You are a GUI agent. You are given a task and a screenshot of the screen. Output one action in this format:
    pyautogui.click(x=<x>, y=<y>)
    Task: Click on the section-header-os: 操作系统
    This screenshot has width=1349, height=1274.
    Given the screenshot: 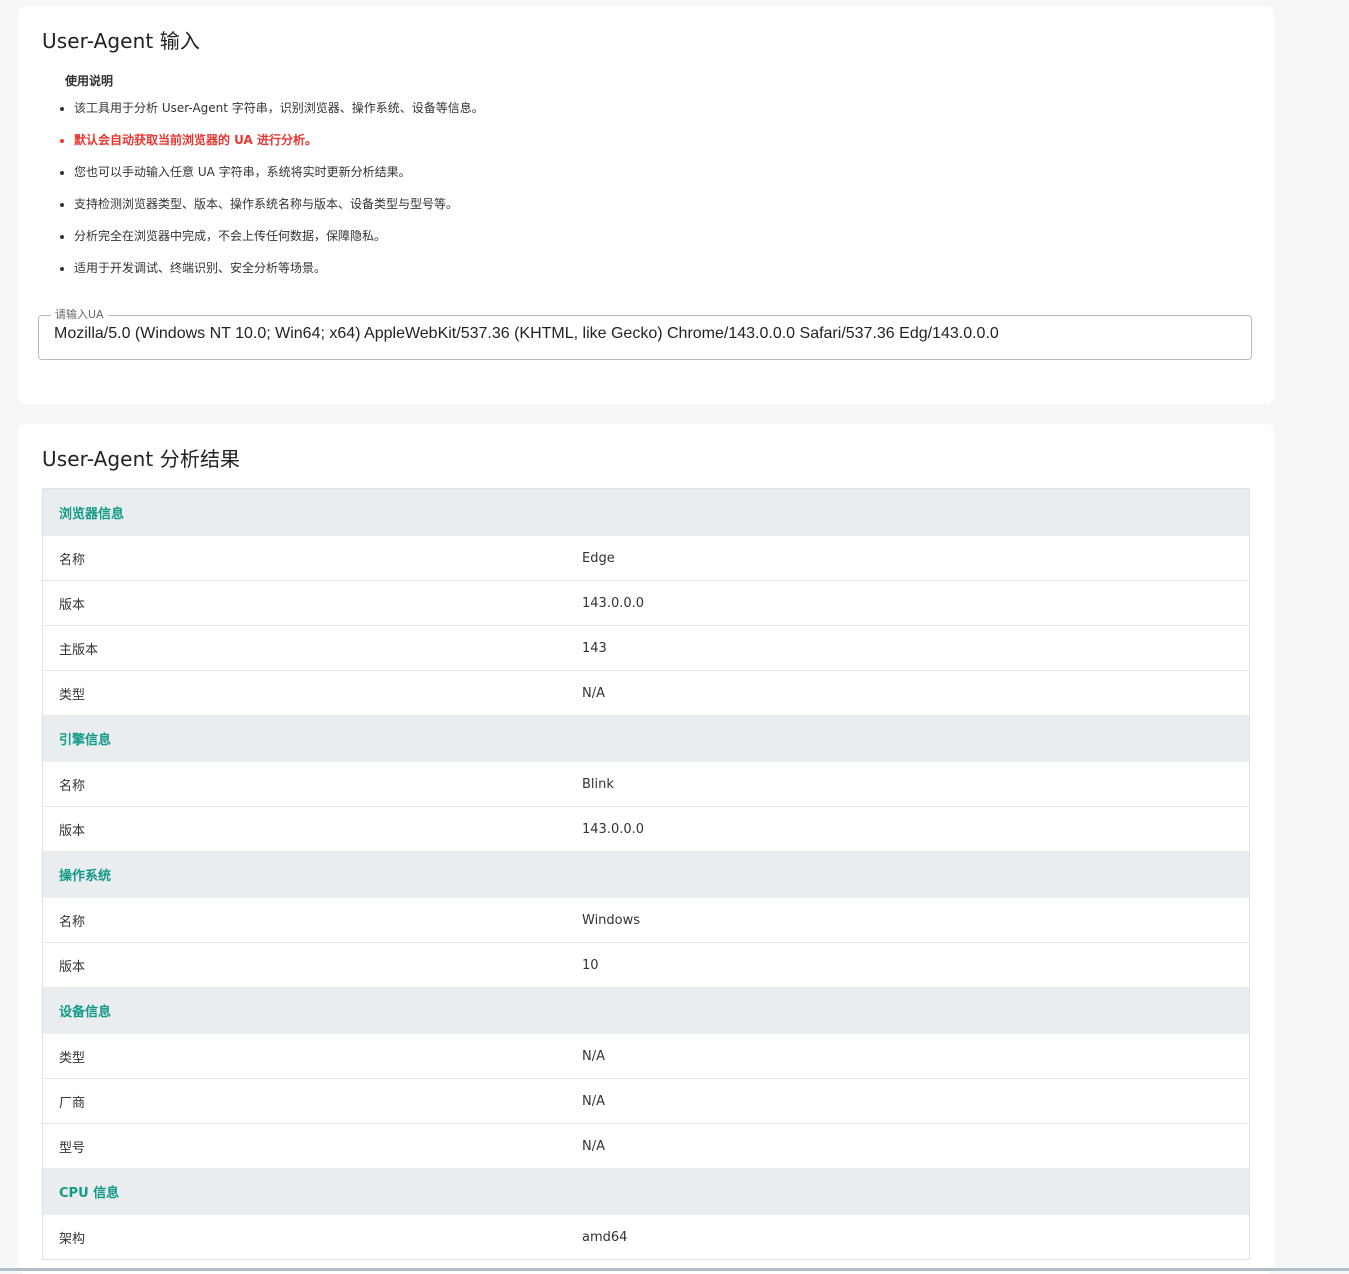 What is the action you would take?
    pyautogui.click(x=646, y=874)
    